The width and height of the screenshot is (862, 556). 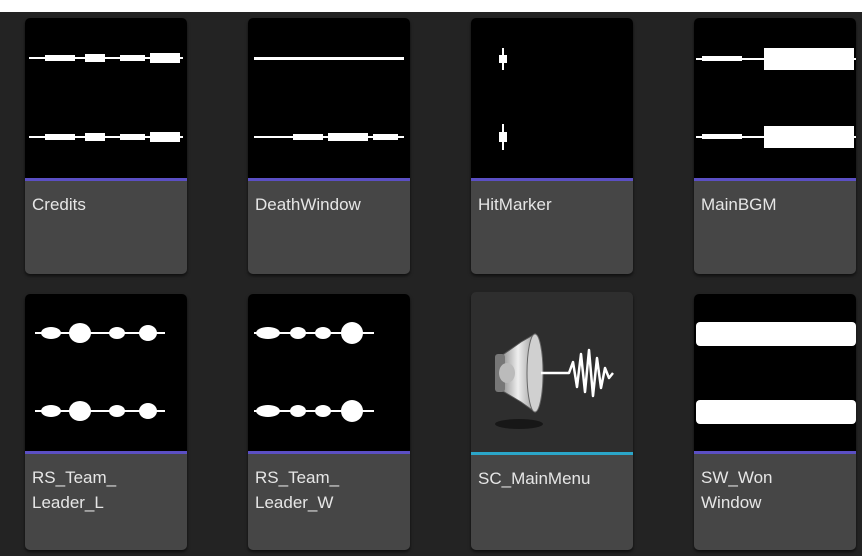 I want to click on label-area: RS_Team_ Leader_W, so click(x=329, y=502).